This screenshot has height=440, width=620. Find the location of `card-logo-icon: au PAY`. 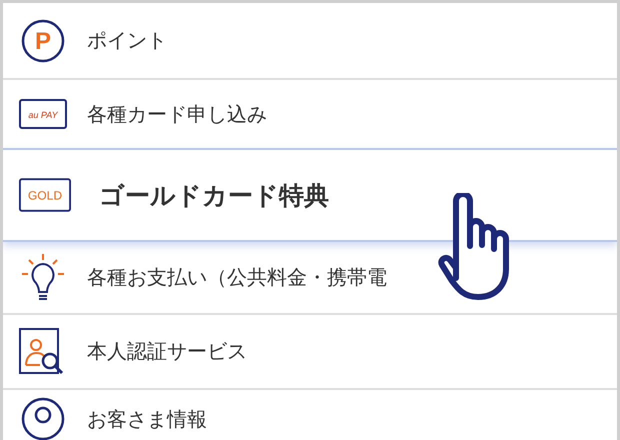

card-logo-icon: au PAY is located at coordinates (43, 114).